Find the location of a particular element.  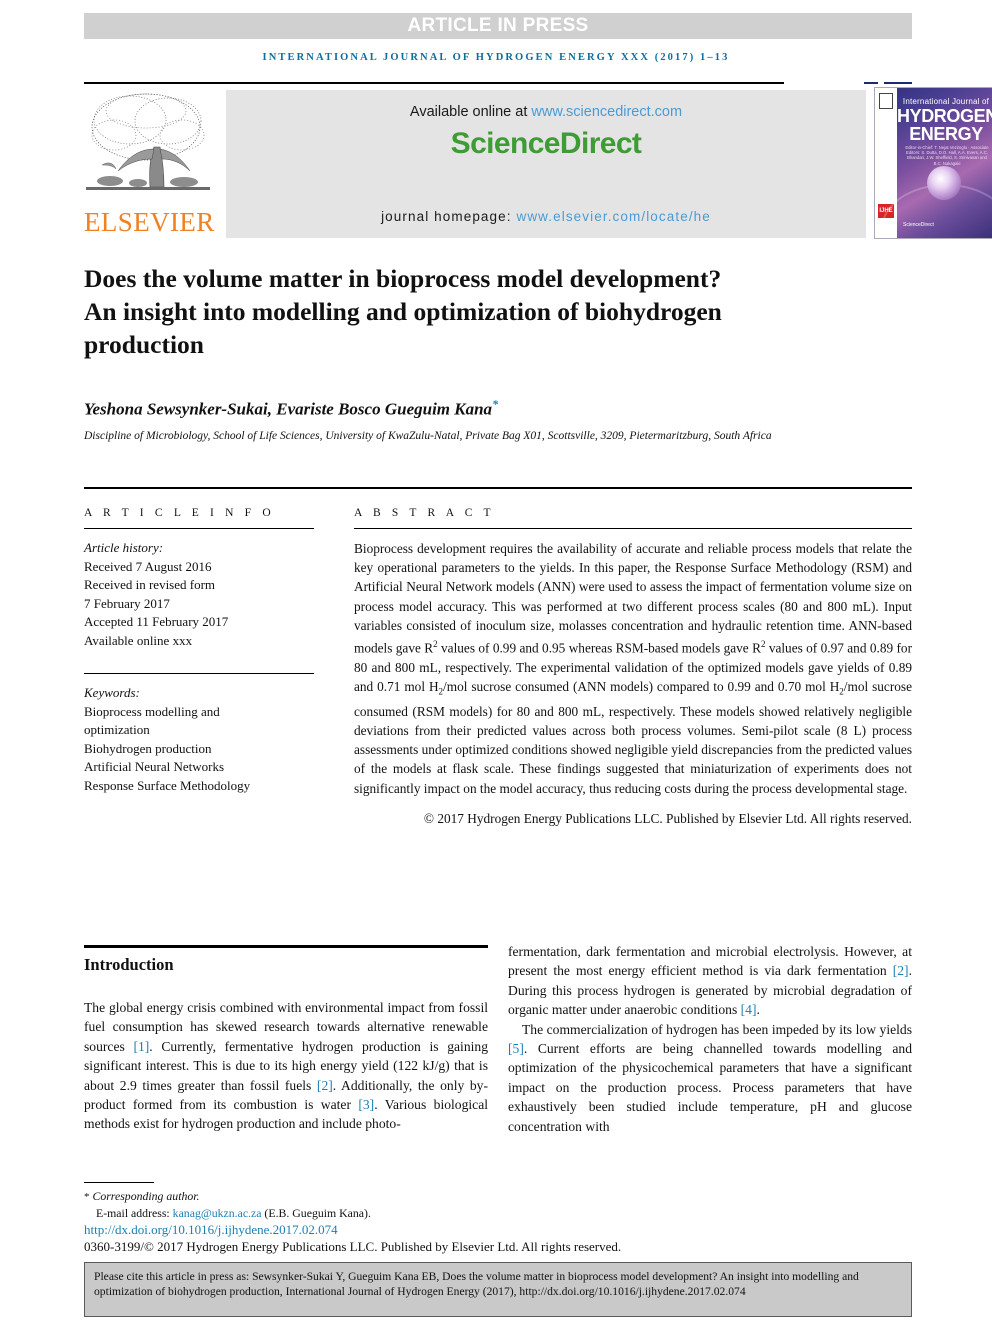

introduction-divider is located at coordinates (286, 946).